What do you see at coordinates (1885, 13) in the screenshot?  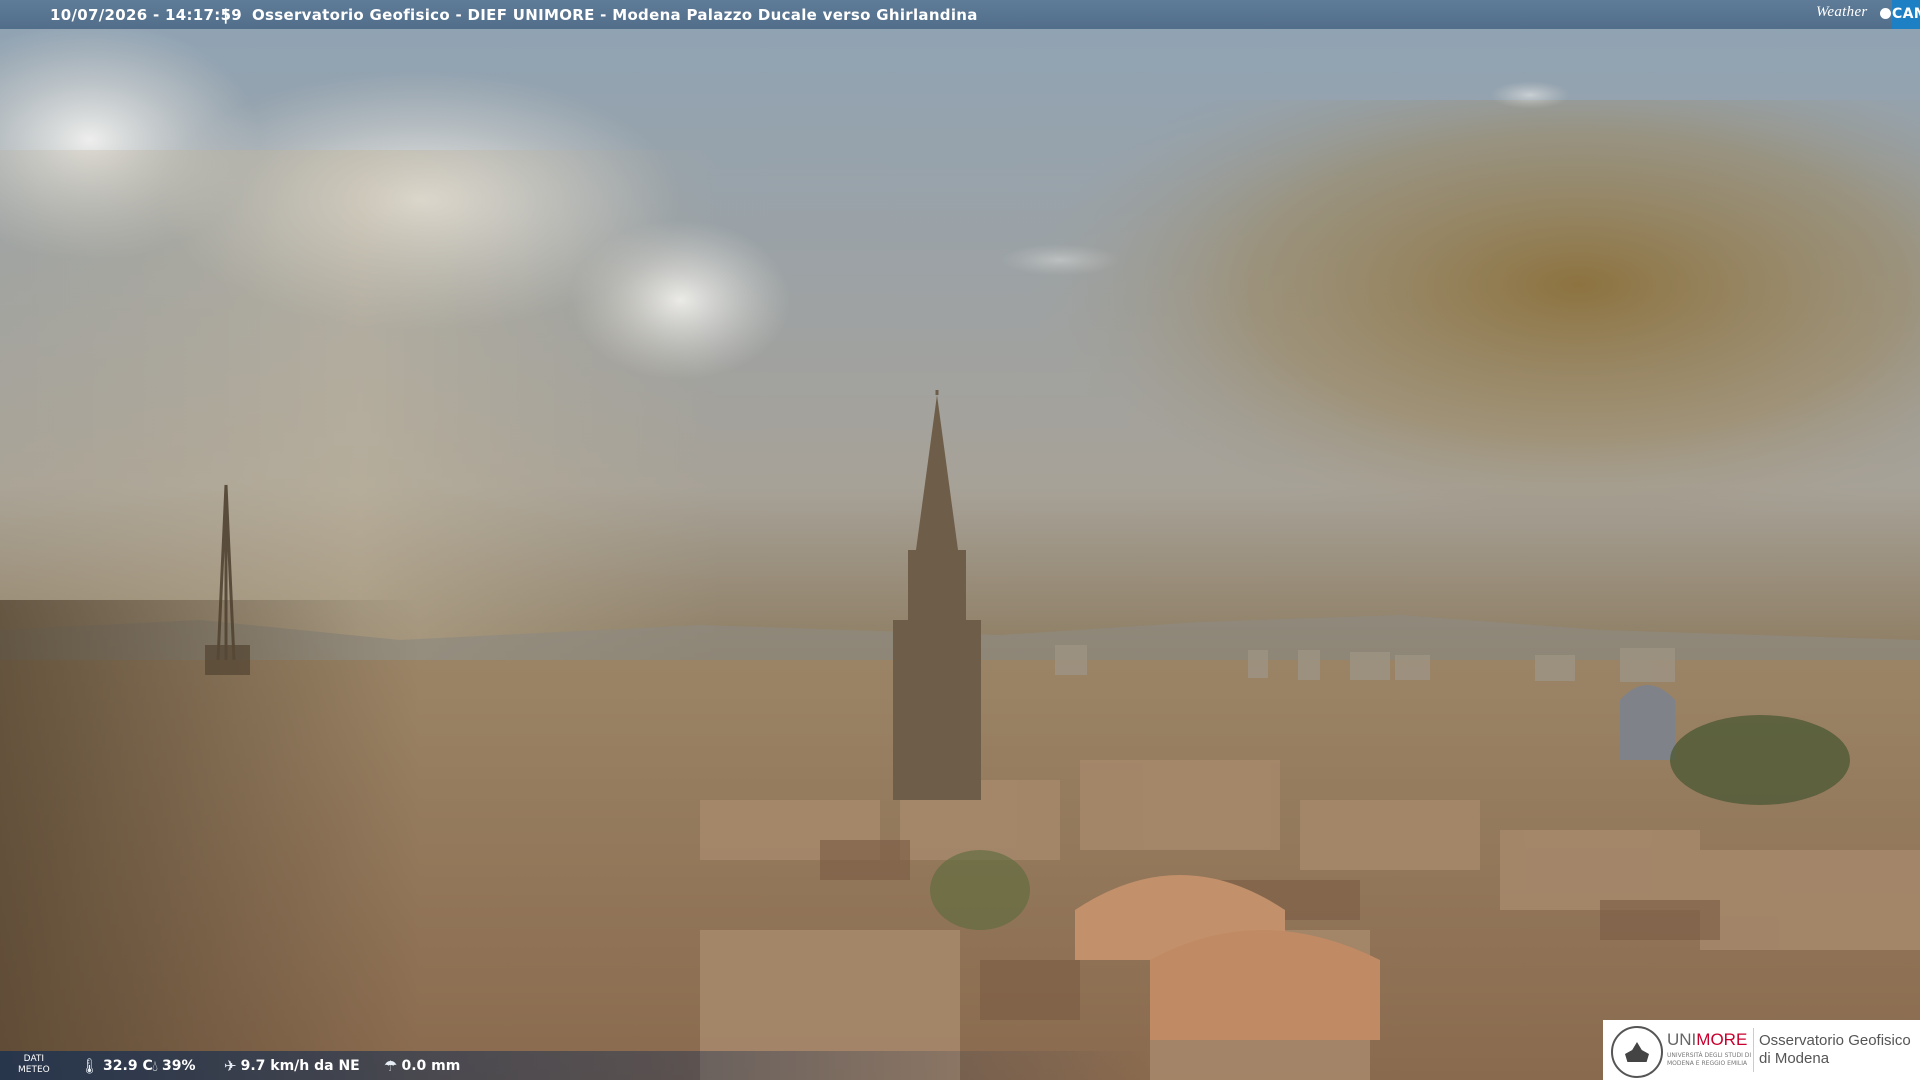 I see `weathercam-dot-icon` at bounding box center [1885, 13].